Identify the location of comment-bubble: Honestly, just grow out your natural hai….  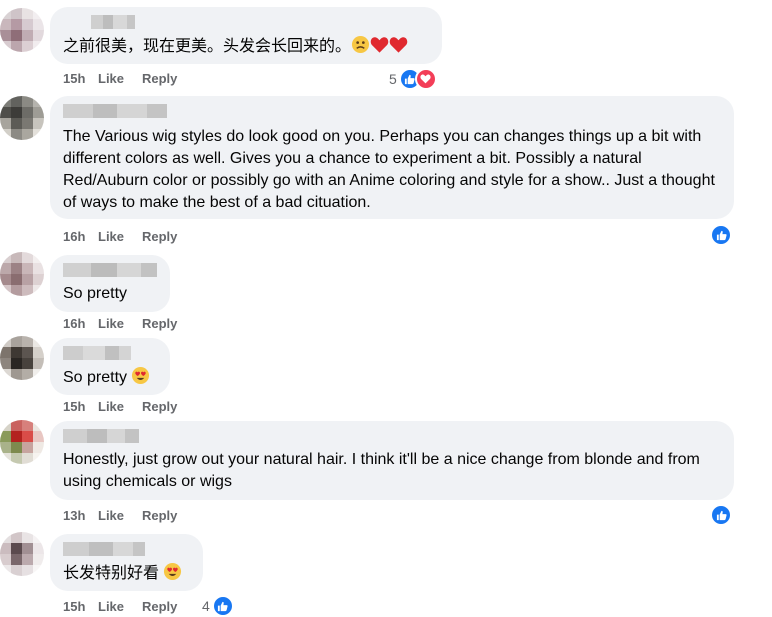
(392, 460).